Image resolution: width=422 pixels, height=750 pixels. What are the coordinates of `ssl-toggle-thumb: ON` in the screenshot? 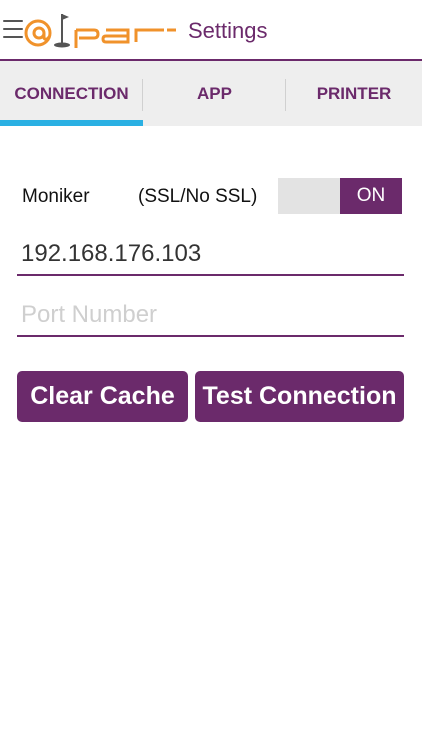 It's located at (371, 196).